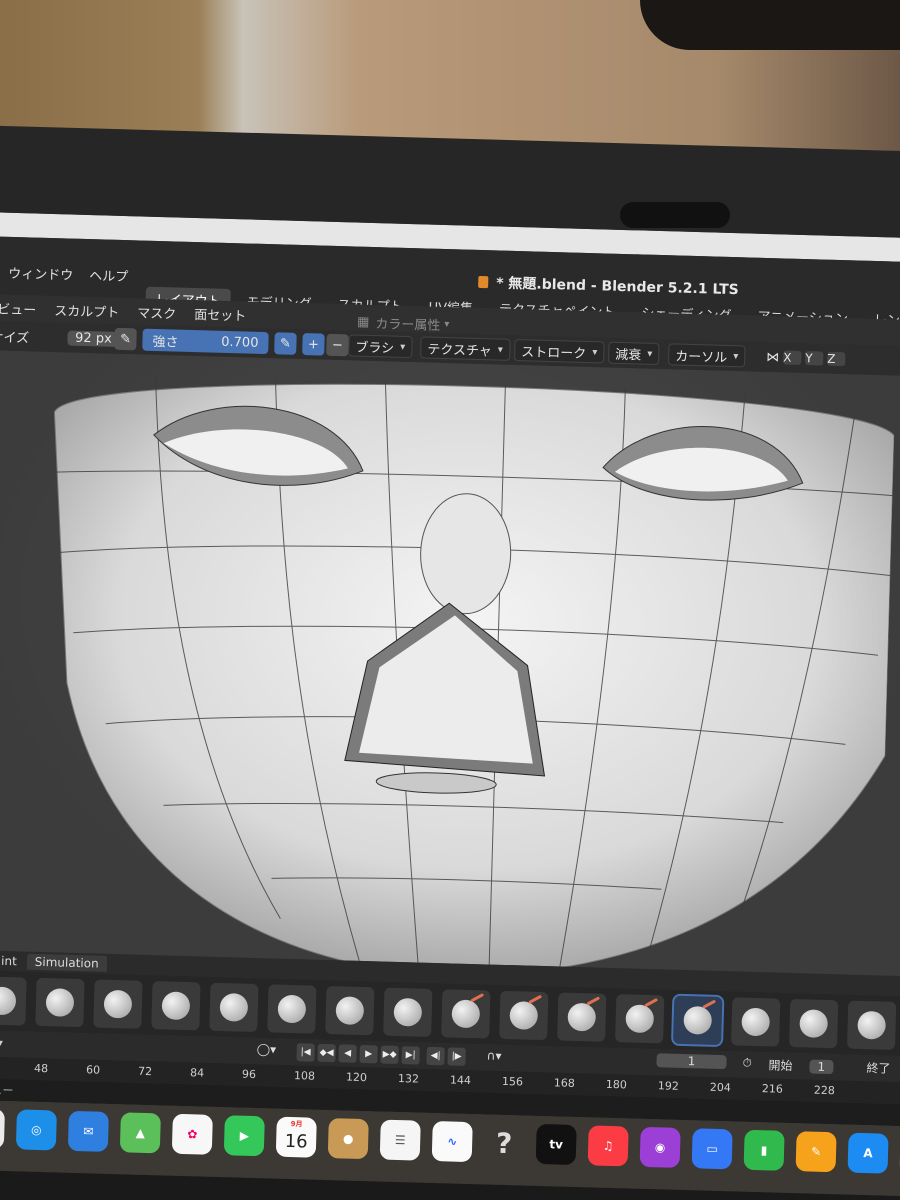 The width and height of the screenshot is (900, 1200). I want to click on freeform-icon: ∿, so click(452, 1141).